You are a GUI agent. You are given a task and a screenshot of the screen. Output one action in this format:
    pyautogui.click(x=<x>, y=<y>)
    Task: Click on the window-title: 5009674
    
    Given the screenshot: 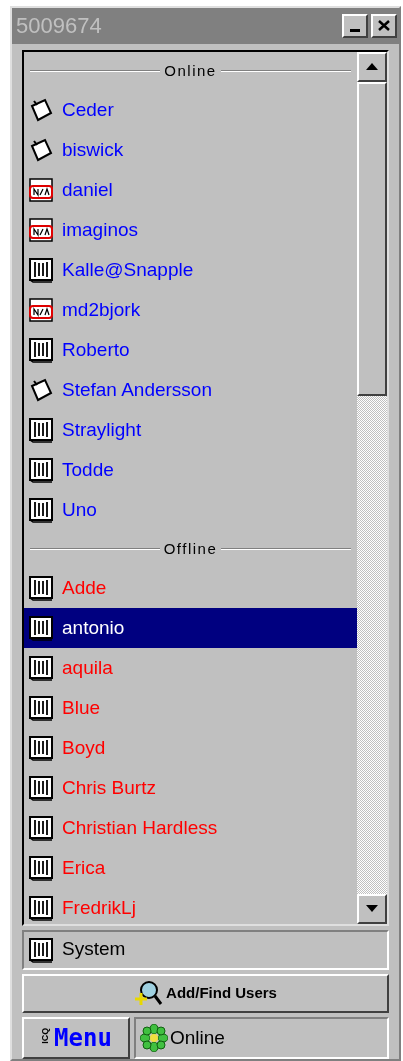 What is the action you would take?
    pyautogui.click(x=59, y=26)
    